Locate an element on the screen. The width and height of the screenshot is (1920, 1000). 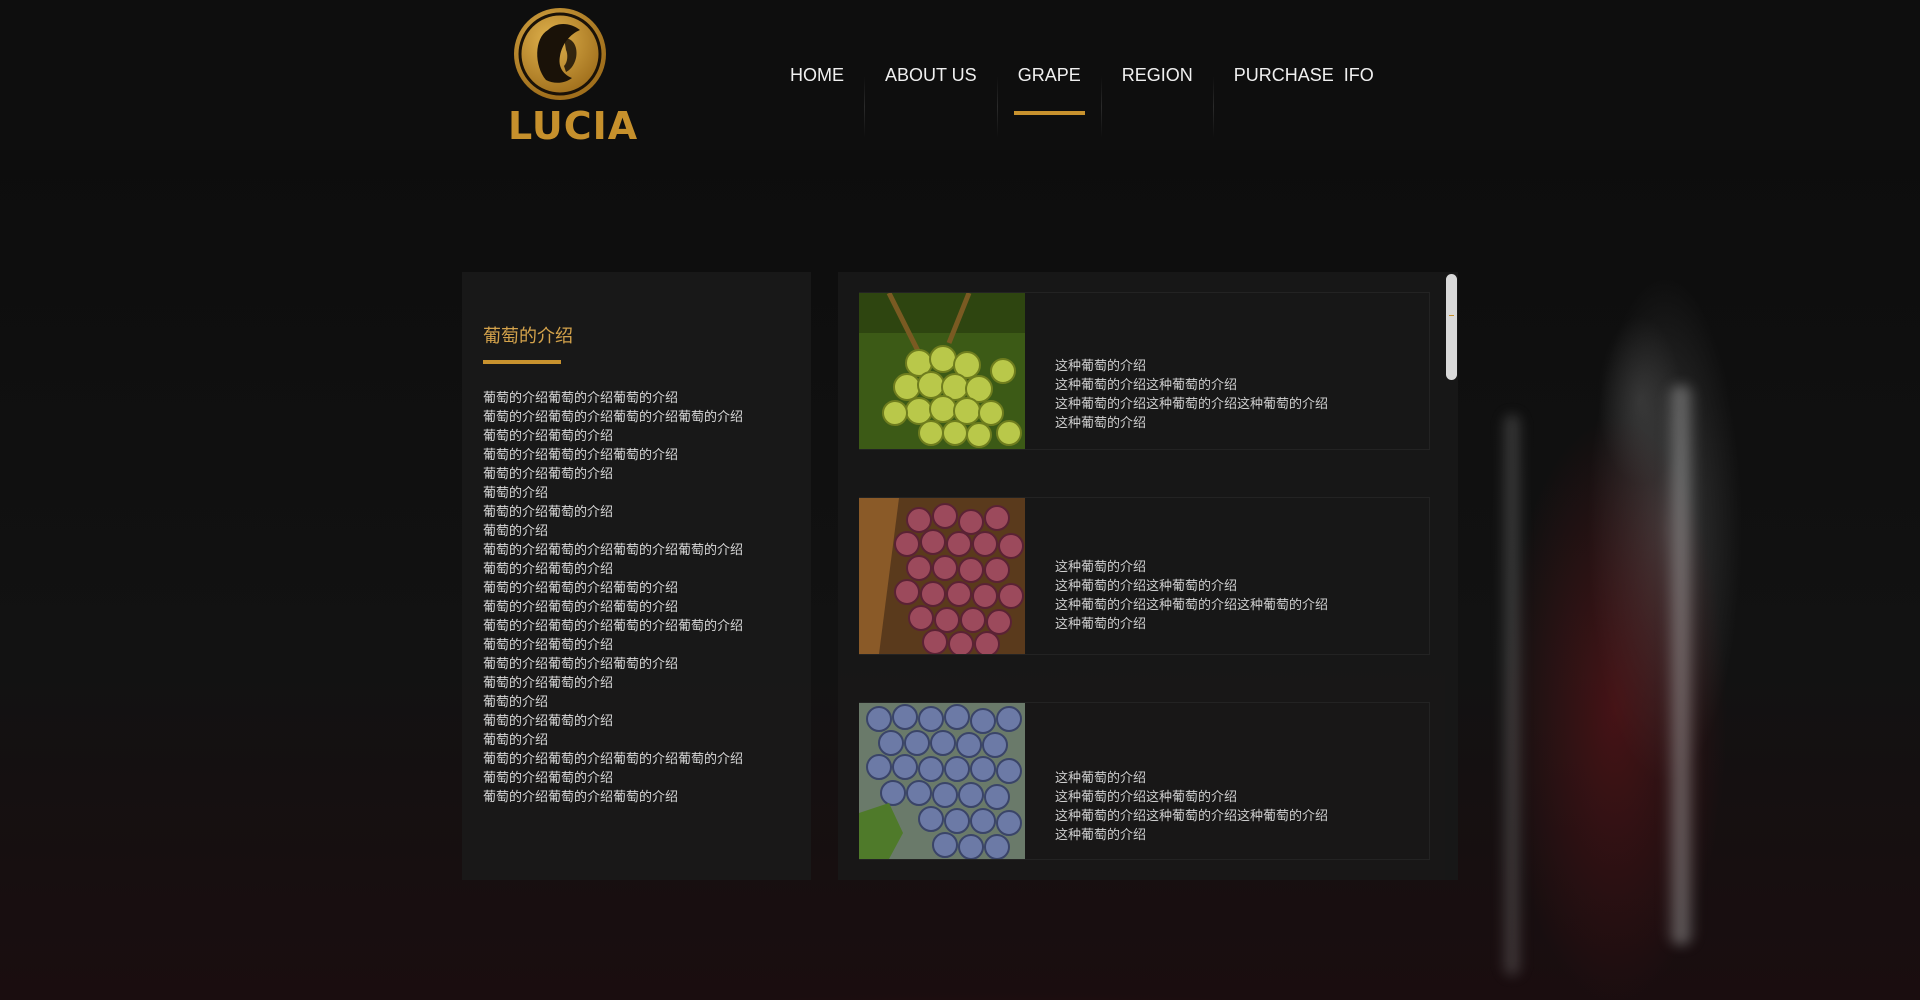
blue-grapes-image is located at coordinates (942, 781).